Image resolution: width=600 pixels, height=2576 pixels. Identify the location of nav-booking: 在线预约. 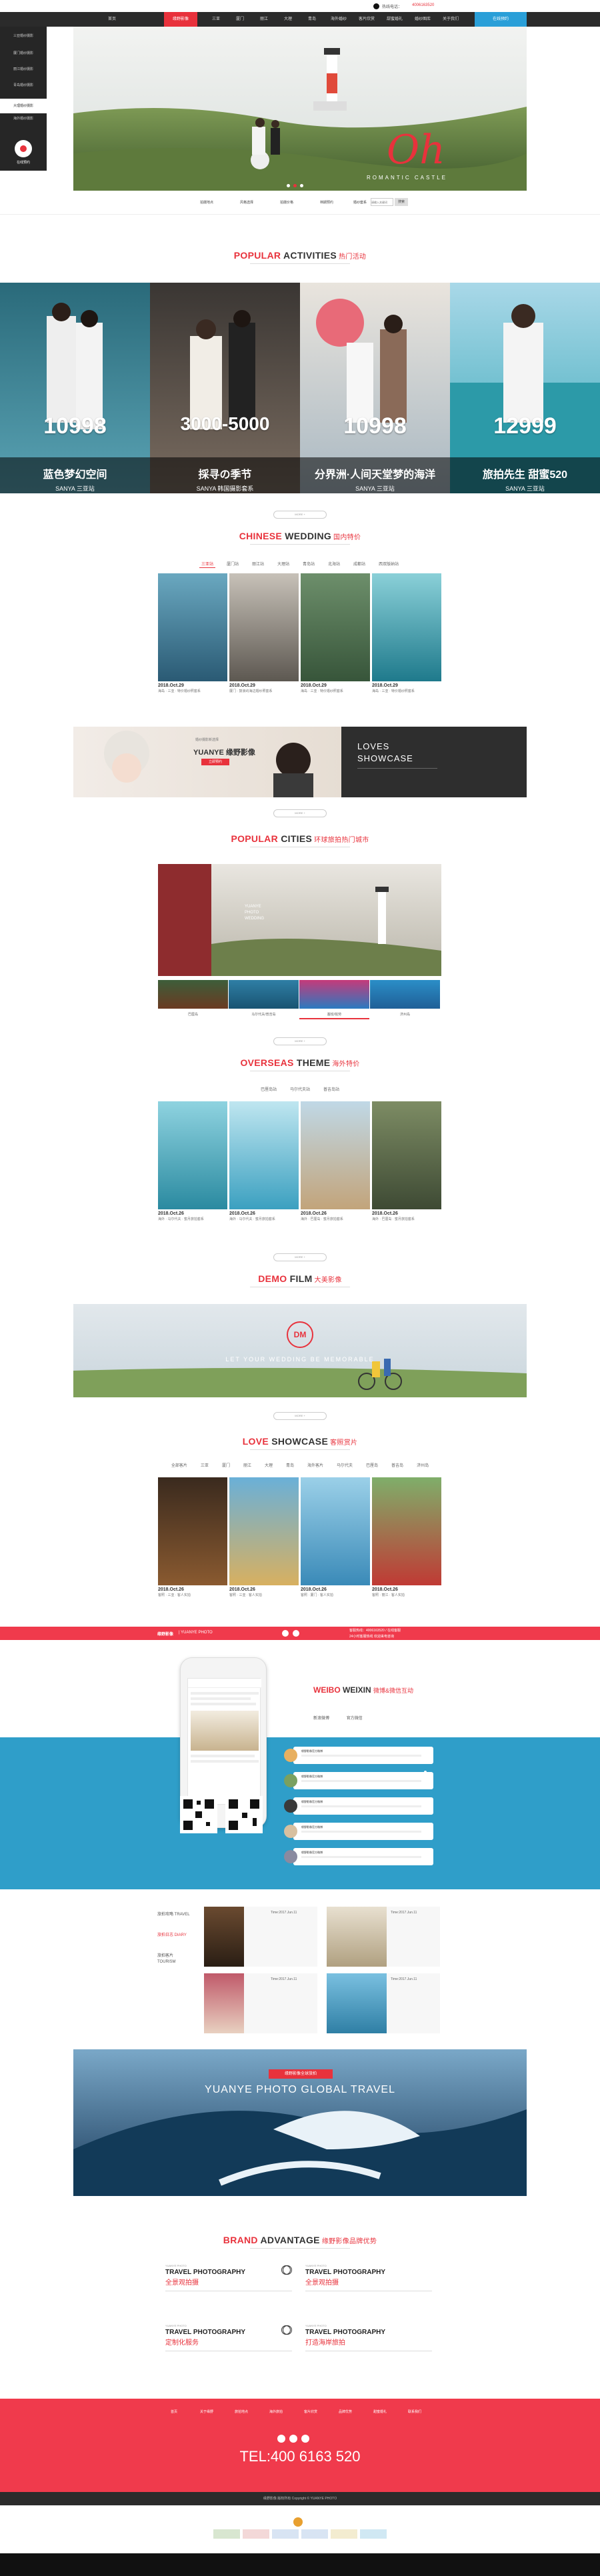
(501, 19).